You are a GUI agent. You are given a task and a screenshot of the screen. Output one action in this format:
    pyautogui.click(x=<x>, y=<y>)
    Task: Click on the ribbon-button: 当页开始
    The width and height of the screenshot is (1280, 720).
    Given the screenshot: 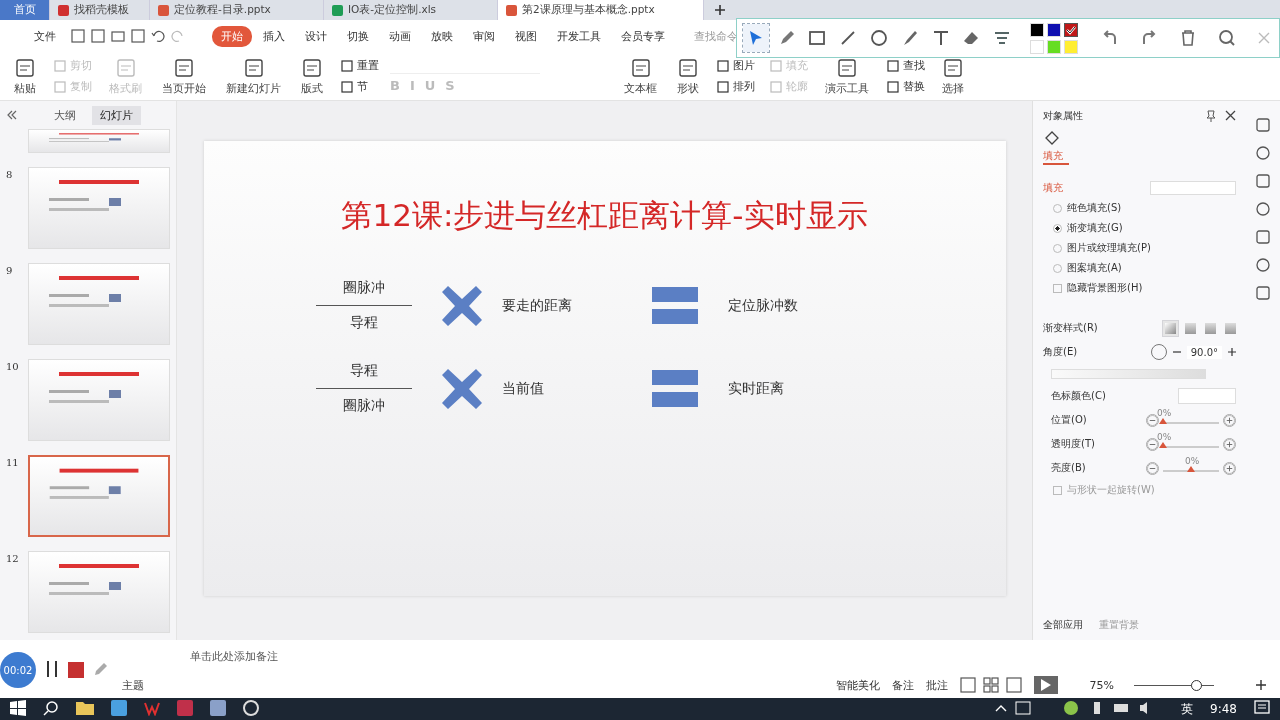 What is the action you would take?
    pyautogui.click(x=184, y=76)
    